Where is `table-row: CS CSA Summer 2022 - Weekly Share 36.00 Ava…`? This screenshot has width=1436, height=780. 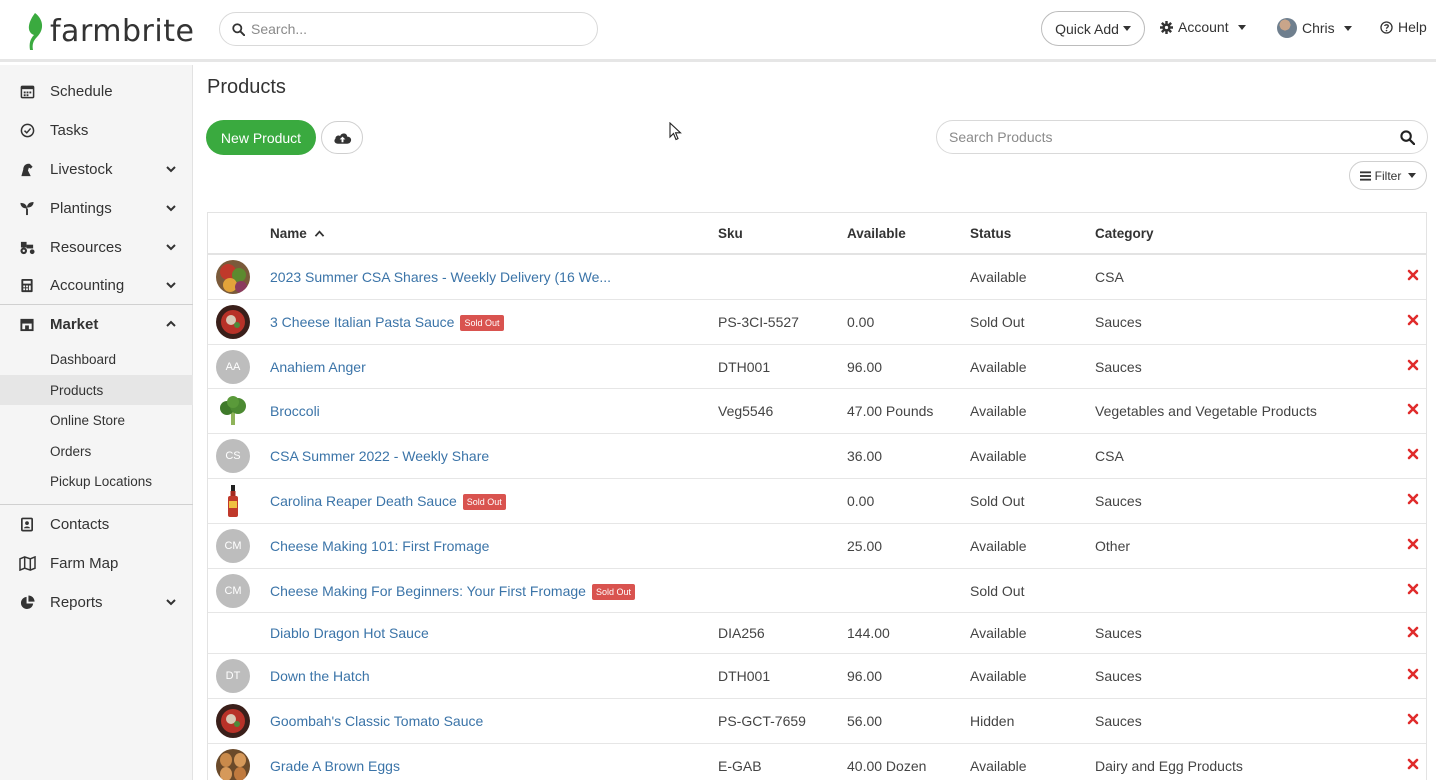
table-row: CS CSA Summer 2022 - Weekly Share 36.00 Ava… is located at coordinates (817, 456).